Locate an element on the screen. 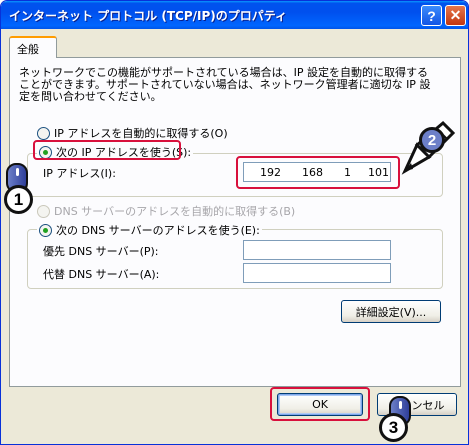  highlight-ok-button is located at coordinates (320, 404).